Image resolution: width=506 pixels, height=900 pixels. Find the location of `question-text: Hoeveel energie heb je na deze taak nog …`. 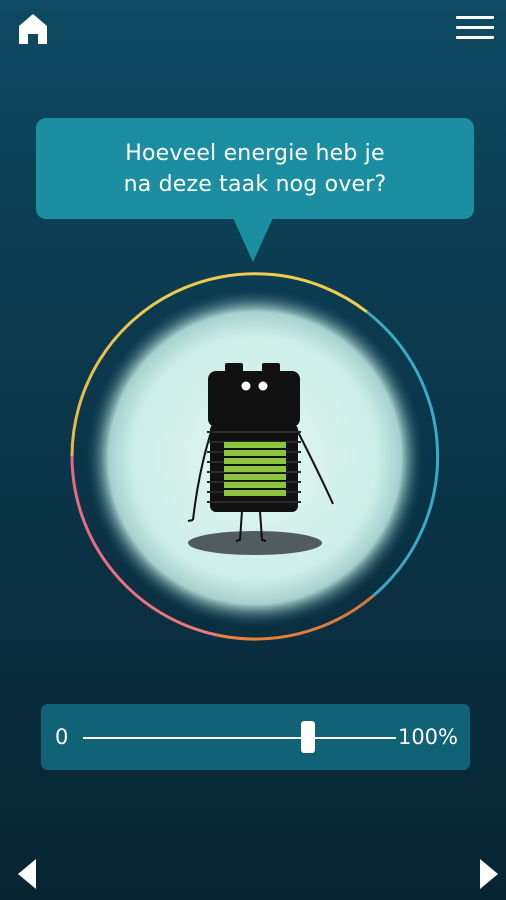

question-text: Hoeveel energie heb je na deze taak nog … is located at coordinates (255, 168).